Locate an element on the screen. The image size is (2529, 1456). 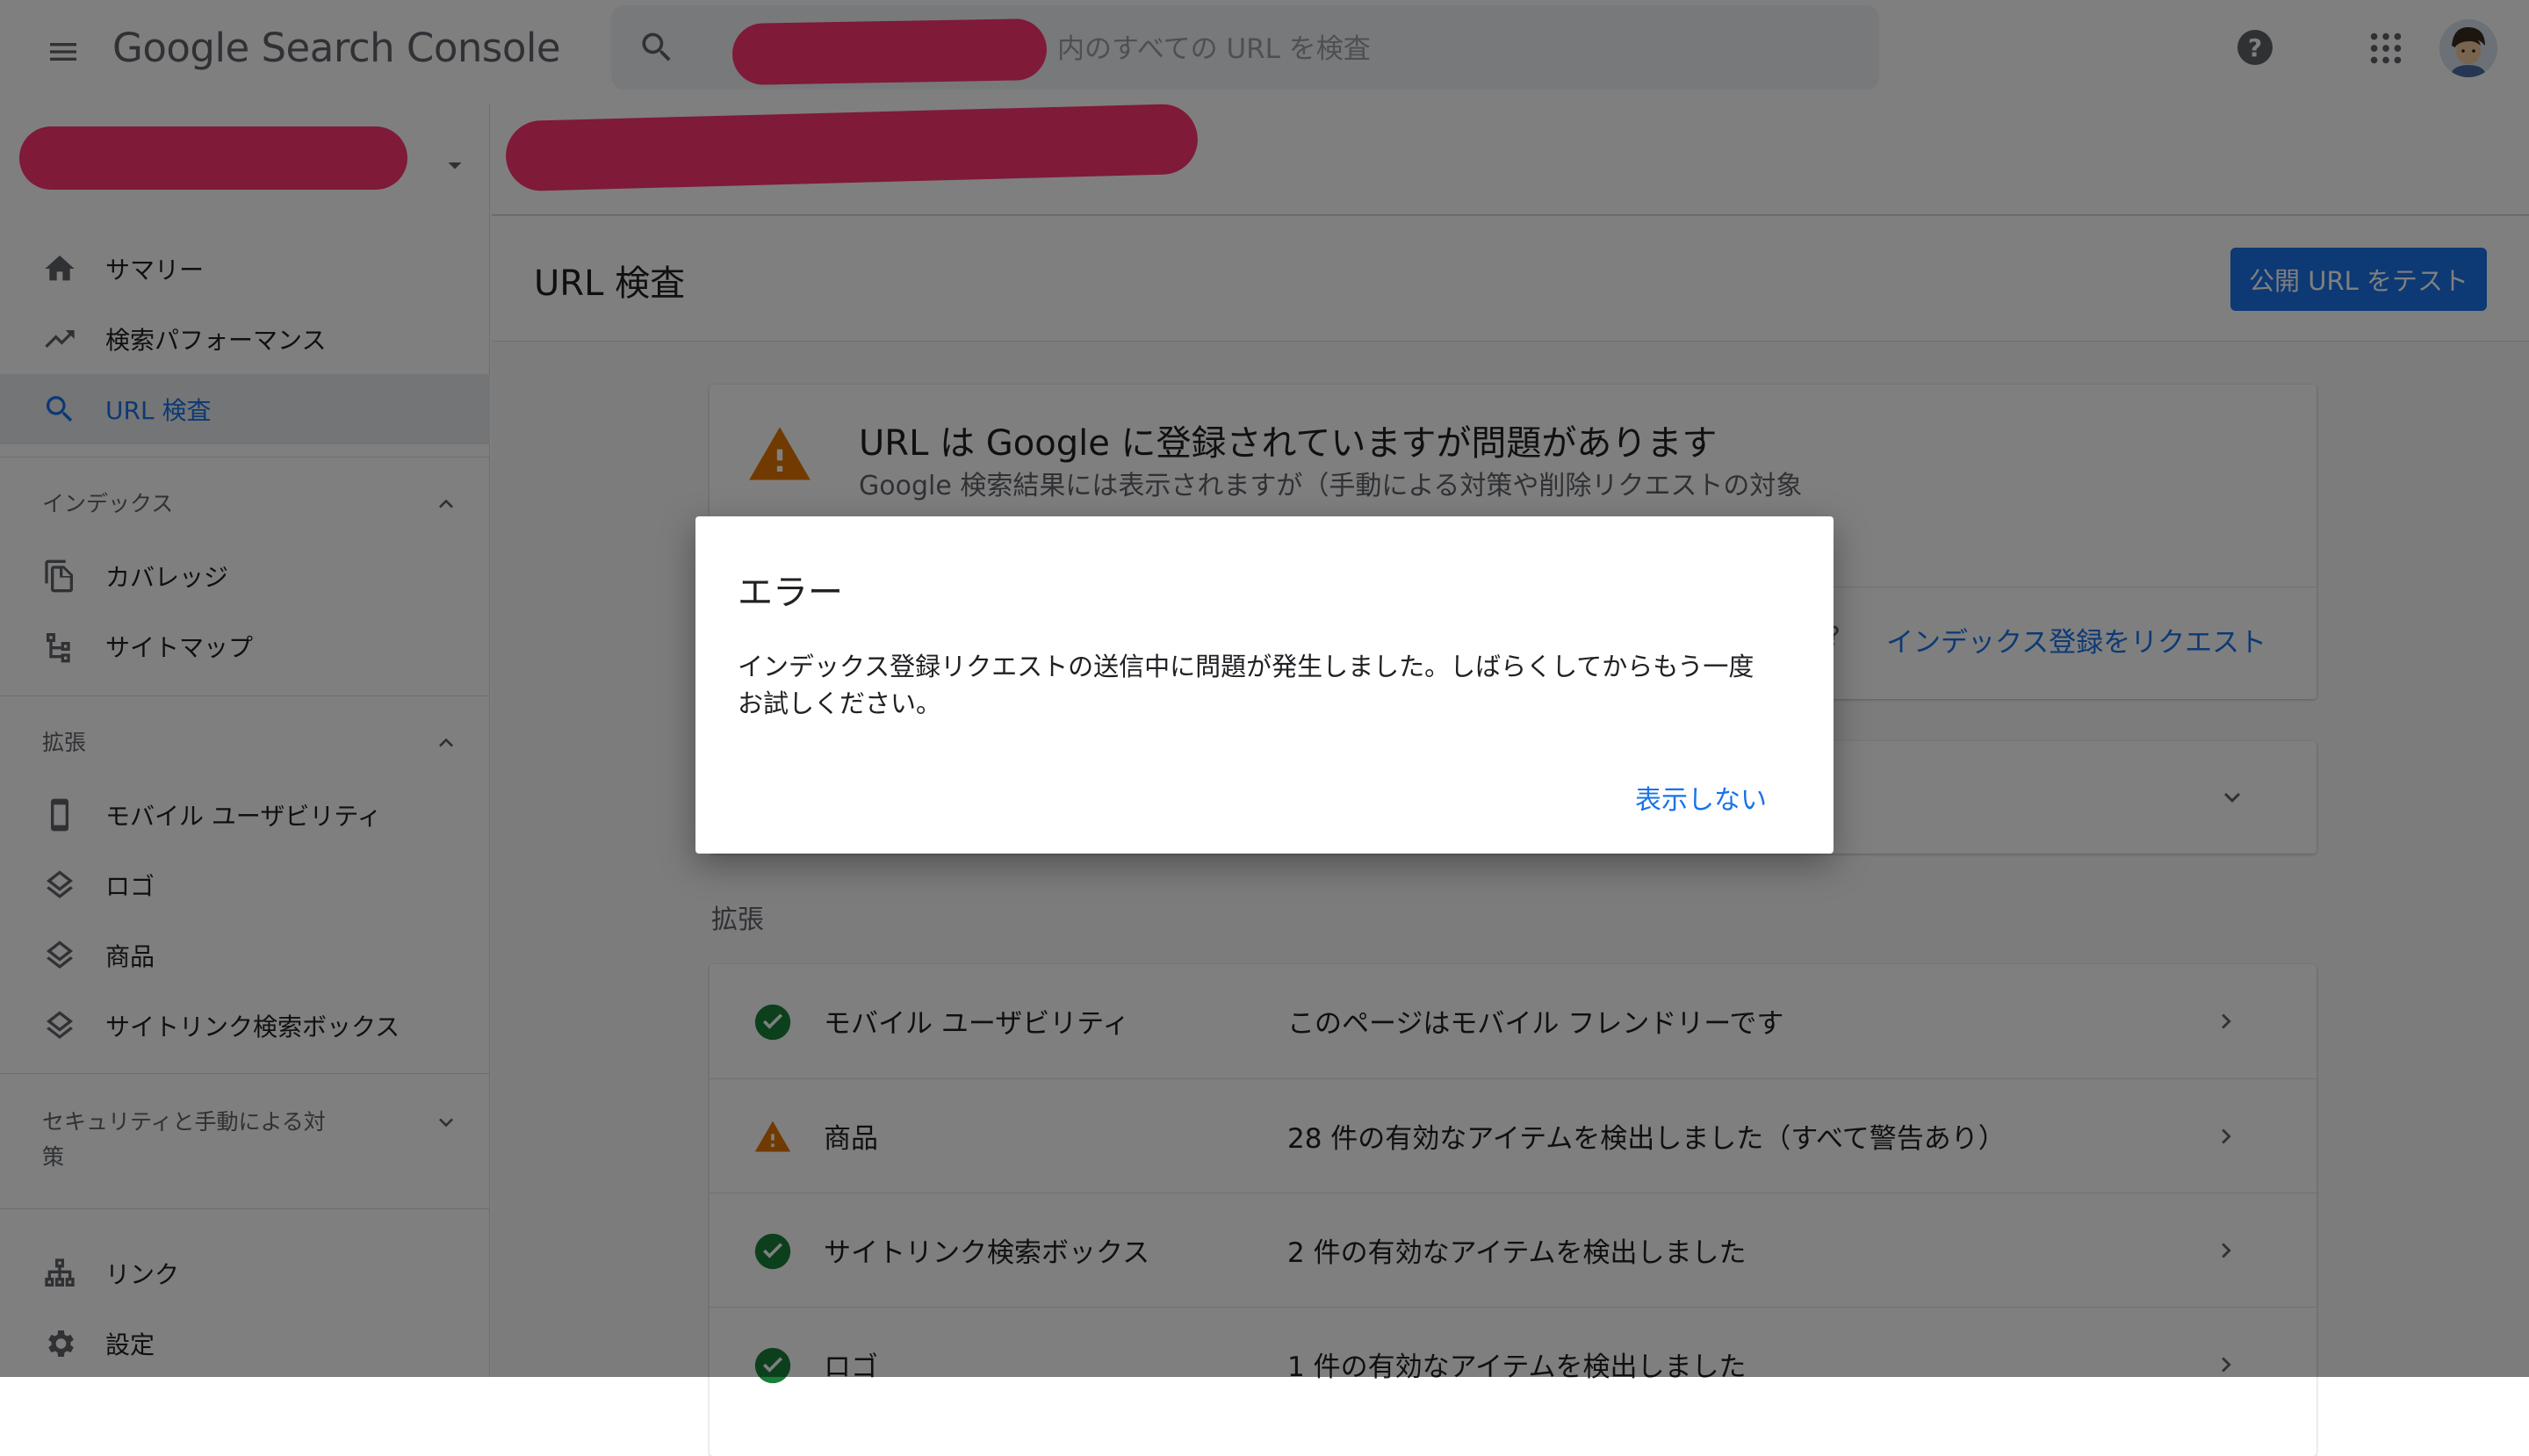
dismiss-button: 表示しない is located at coordinates (1701, 797).